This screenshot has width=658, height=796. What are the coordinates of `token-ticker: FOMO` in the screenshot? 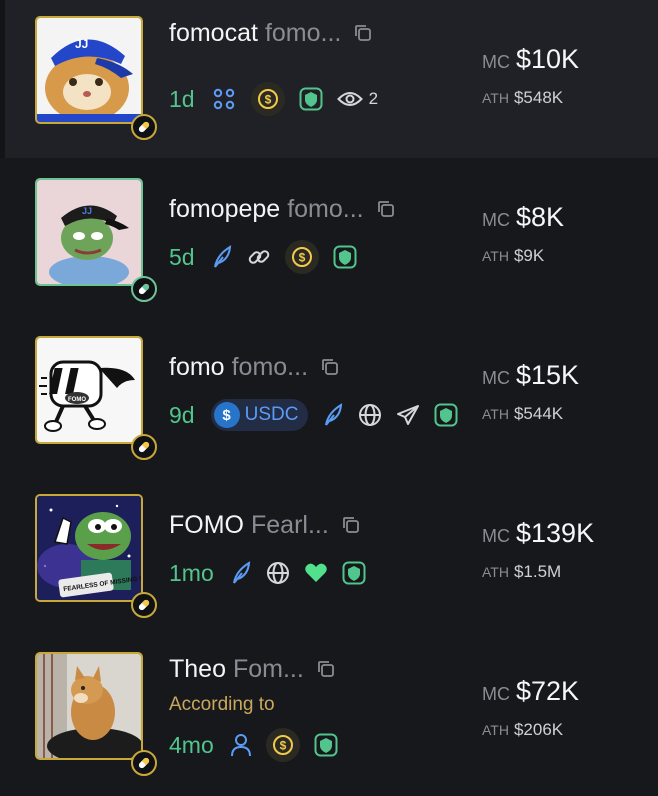 It's located at (206, 525).